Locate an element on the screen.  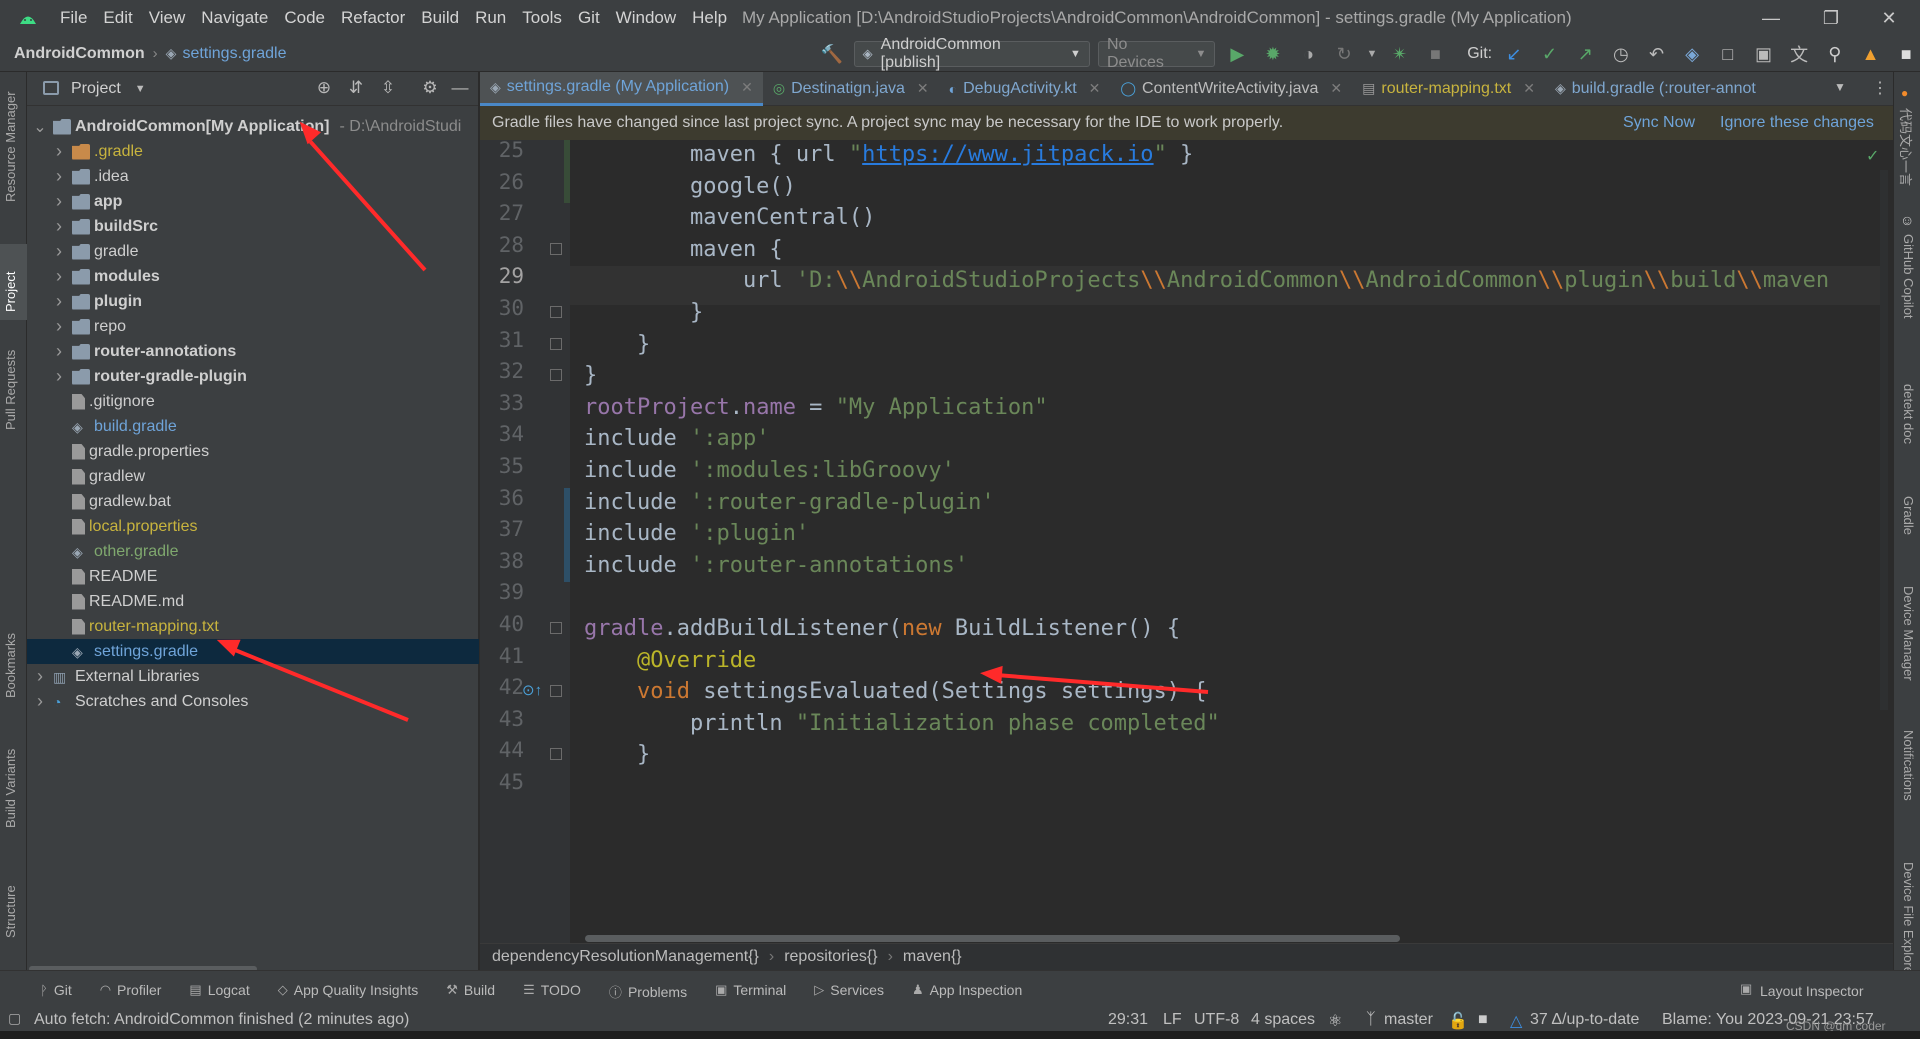
project-tool-tab: Project is located at coordinates (10, 292).